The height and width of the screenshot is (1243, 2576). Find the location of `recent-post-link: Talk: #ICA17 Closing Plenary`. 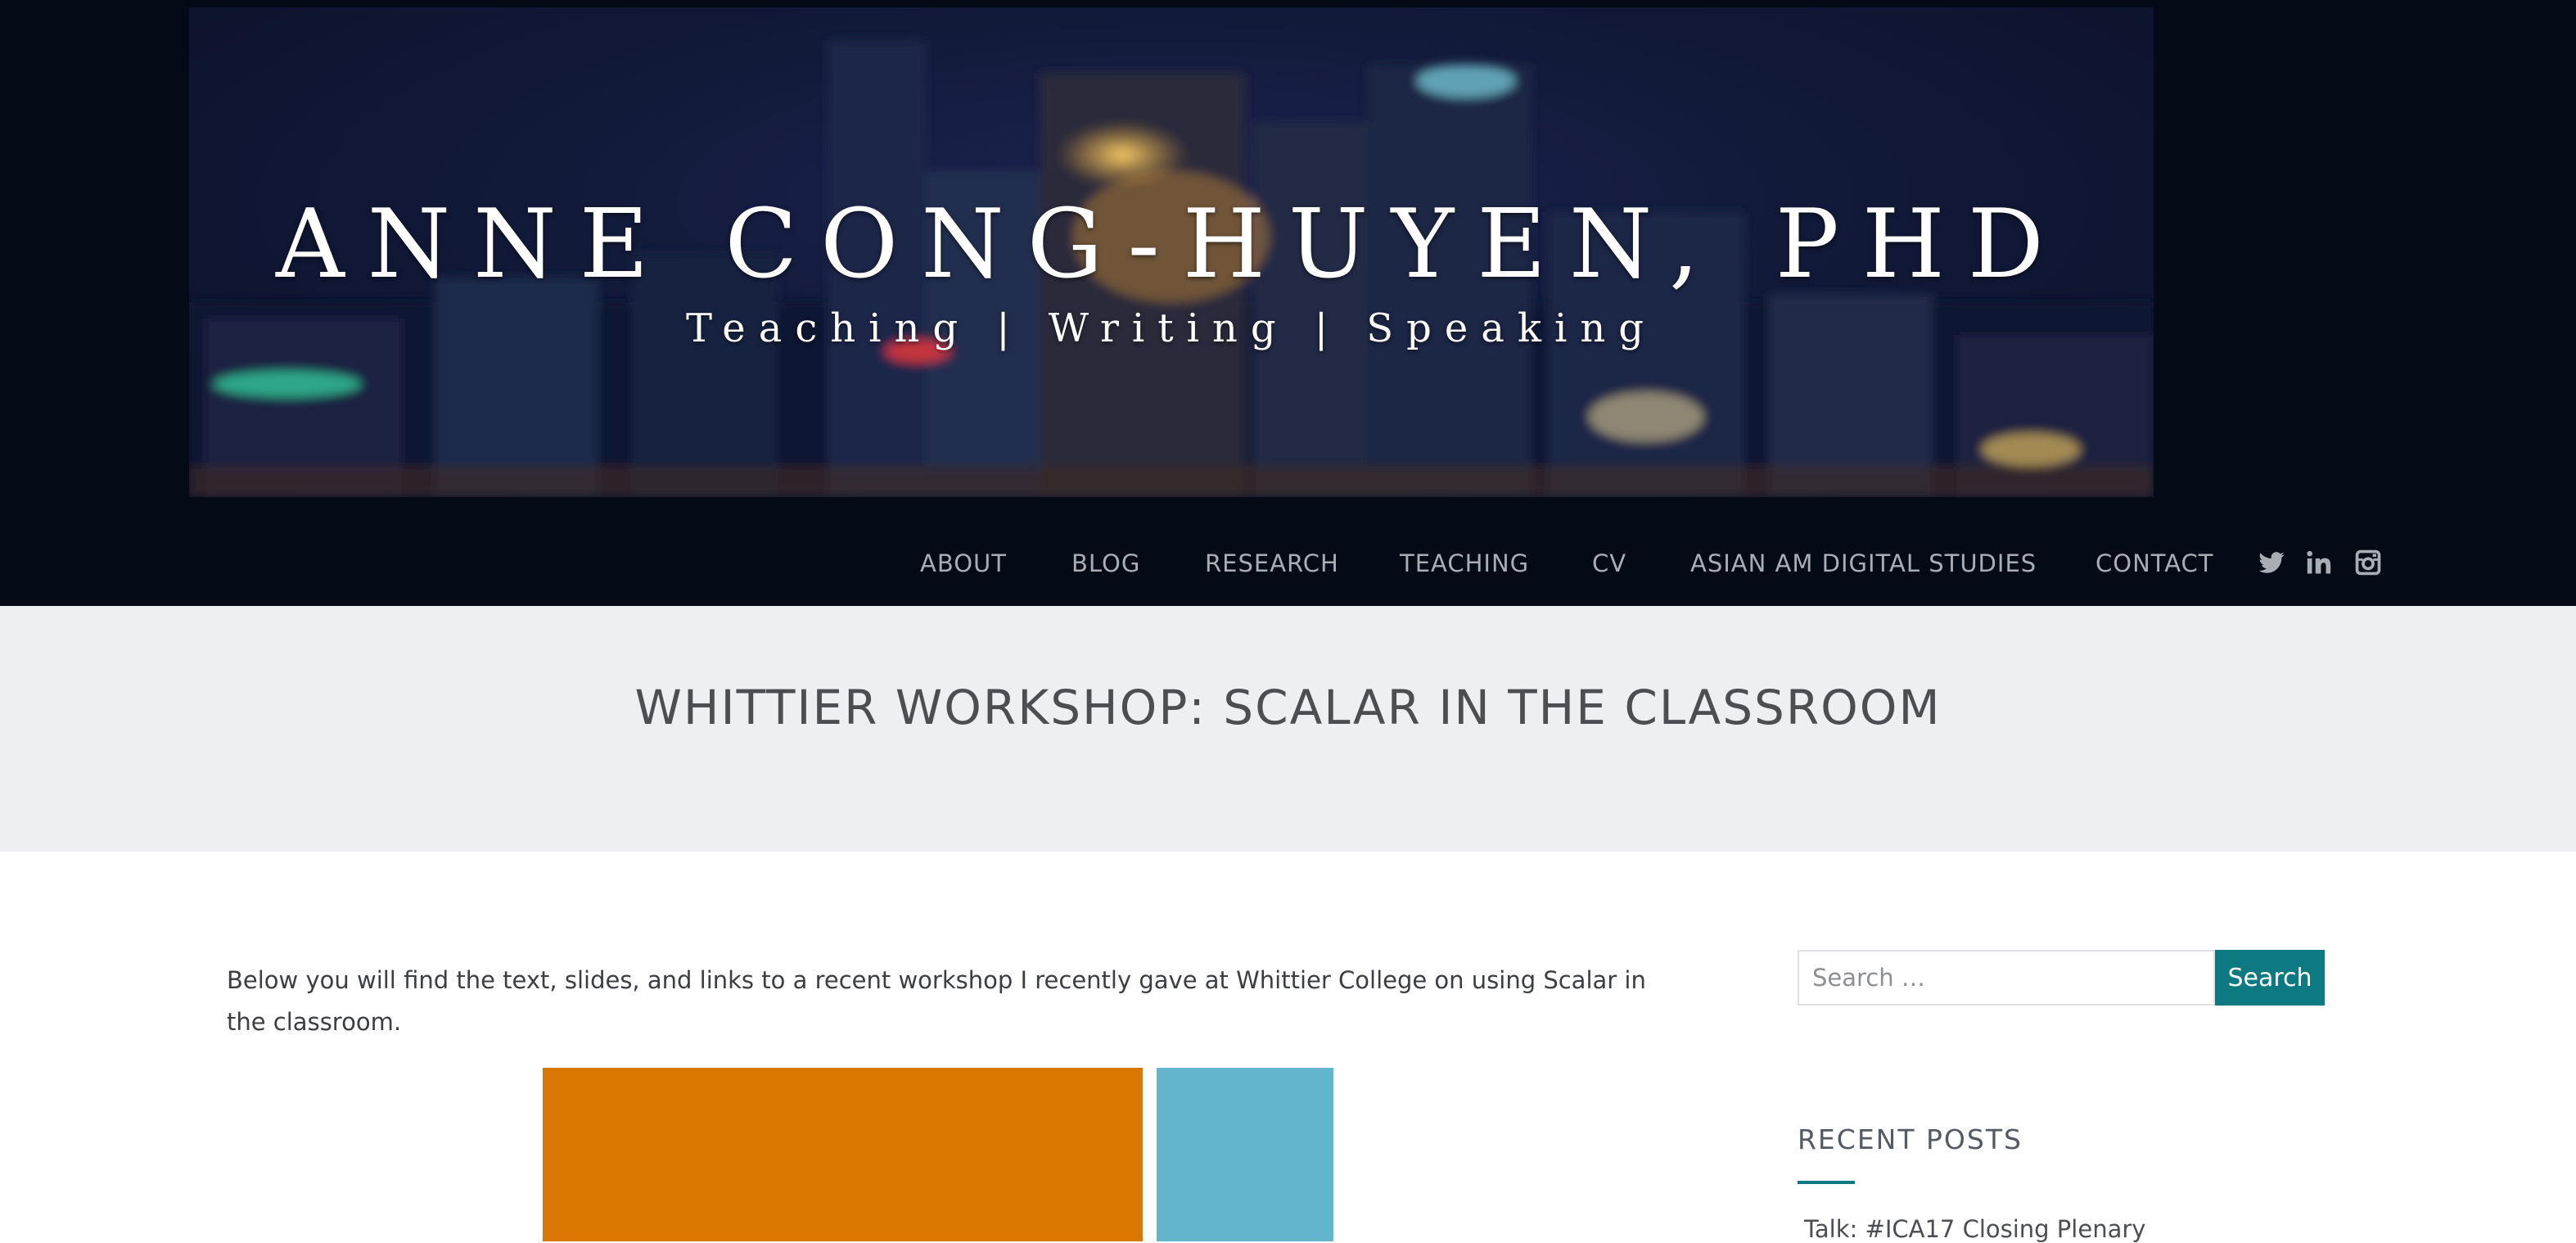

recent-post-link: Talk: #ICA17 Closing Plenary is located at coordinates (1974, 1229).